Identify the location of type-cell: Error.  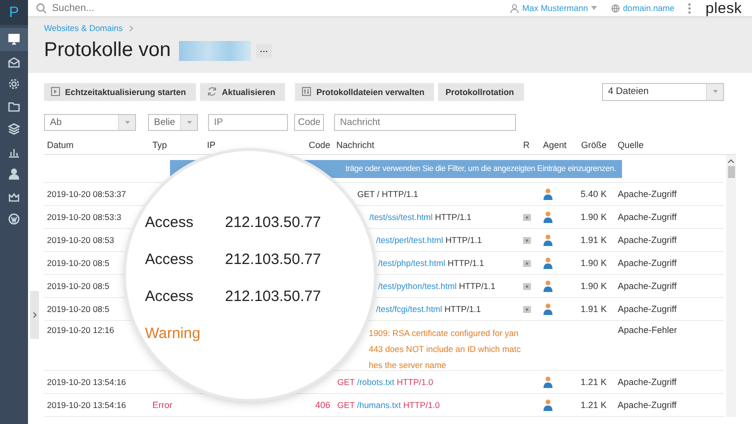
(162, 405).